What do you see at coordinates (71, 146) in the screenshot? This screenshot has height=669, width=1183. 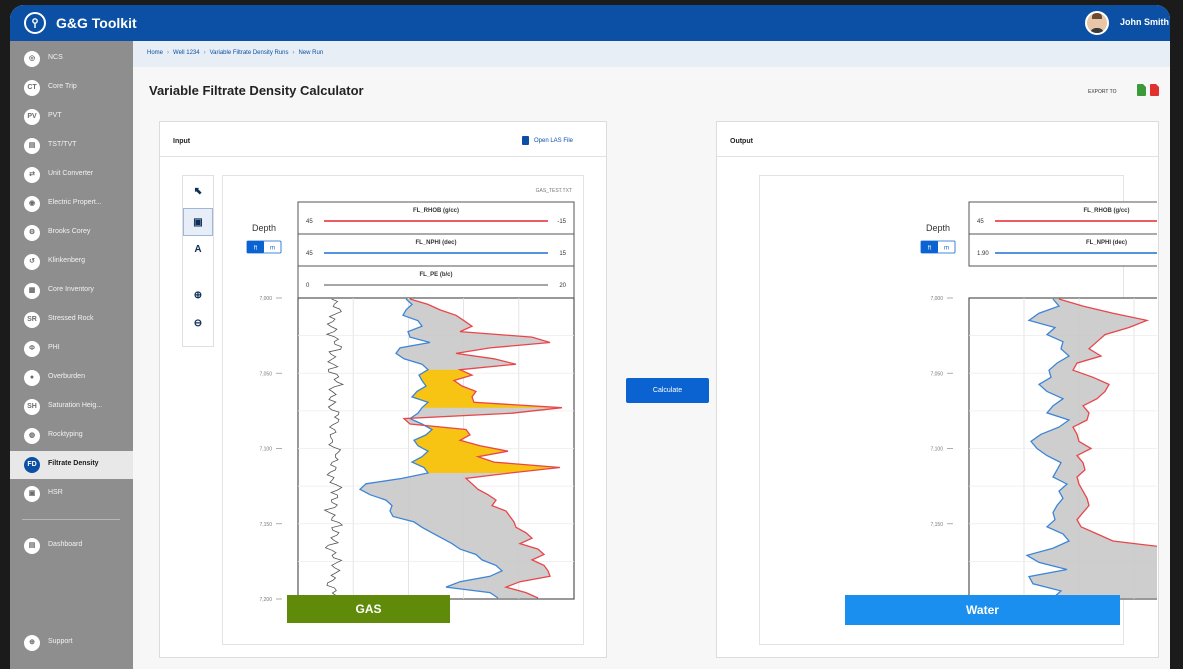 I see `sidebar-item-tst-tvt: ▤ TST/TVT` at bounding box center [71, 146].